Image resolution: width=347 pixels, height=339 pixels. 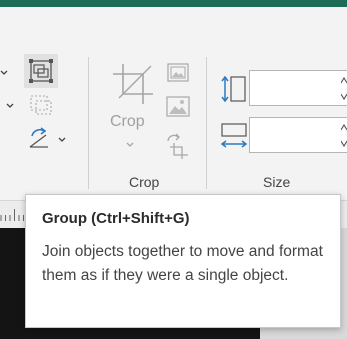 What do you see at coordinates (234, 135) in the screenshot?
I see `shape-width-icon` at bounding box center [234, 135].